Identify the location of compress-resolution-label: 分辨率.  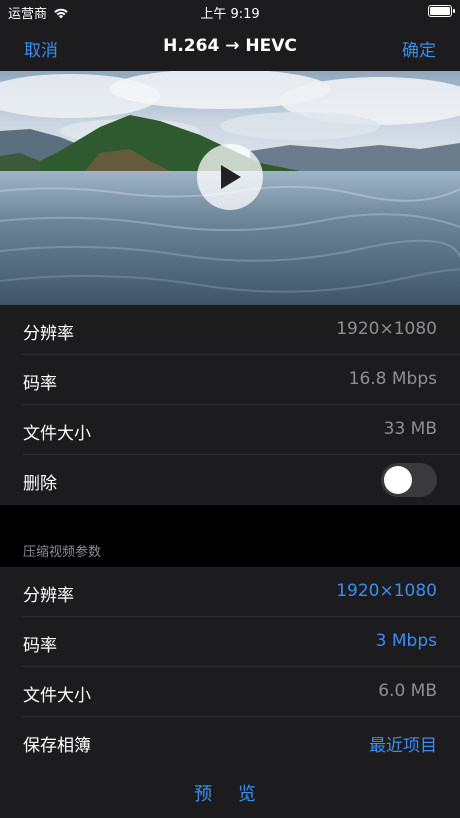
(48, 596).